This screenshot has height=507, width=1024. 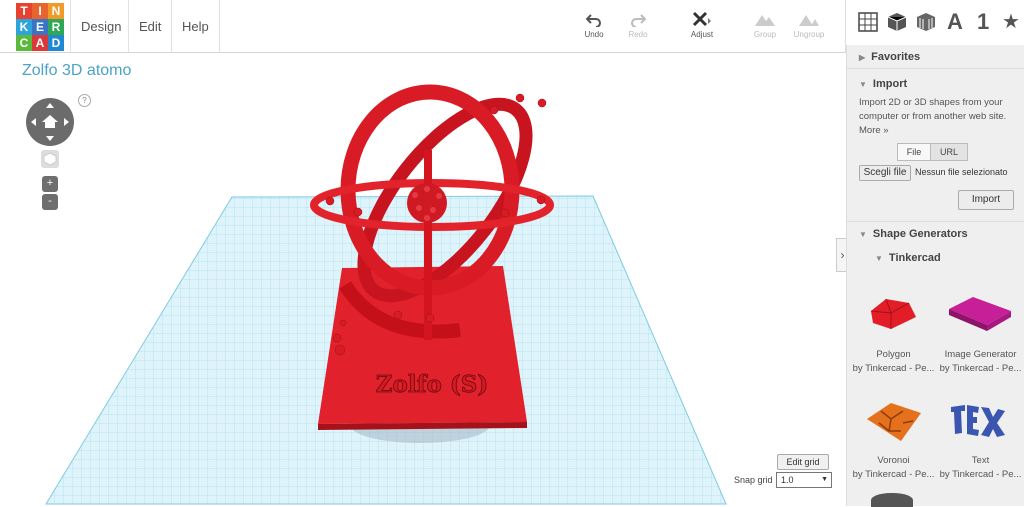 What do you see at coordinates (56, 11) in the screenshot?
I see `logo-letter: N` at bounding box center [56, 11].